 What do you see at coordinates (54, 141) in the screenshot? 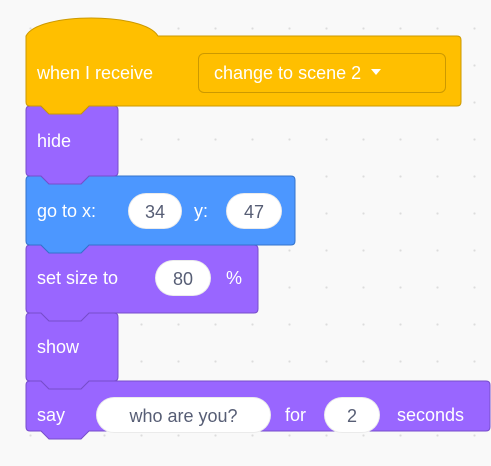
I see `hide-label: hide` at bounding box center [54, 141].